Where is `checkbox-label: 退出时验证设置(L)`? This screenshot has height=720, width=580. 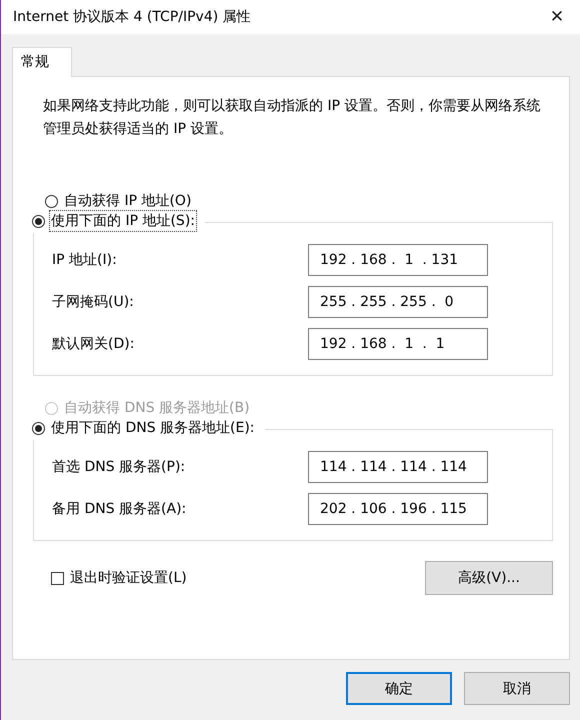
checkbox-label: 退出时验证设置(L) is located at coordinates (128, 578).